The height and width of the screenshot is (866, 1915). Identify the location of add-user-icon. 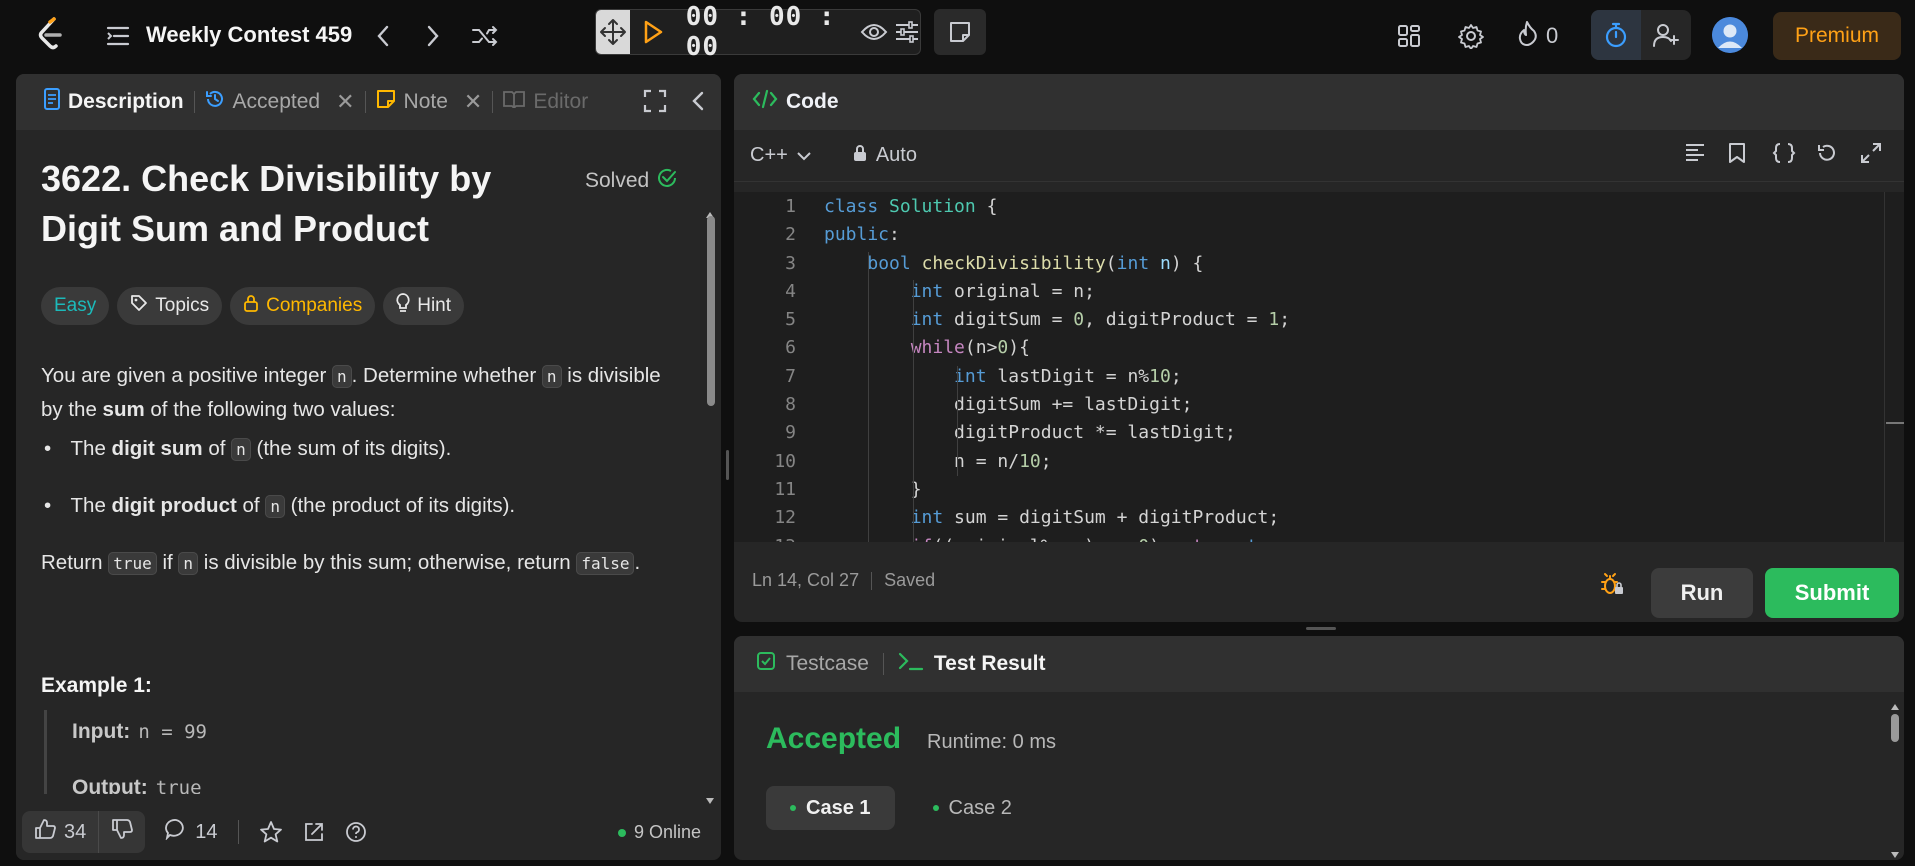
(1666, 35).